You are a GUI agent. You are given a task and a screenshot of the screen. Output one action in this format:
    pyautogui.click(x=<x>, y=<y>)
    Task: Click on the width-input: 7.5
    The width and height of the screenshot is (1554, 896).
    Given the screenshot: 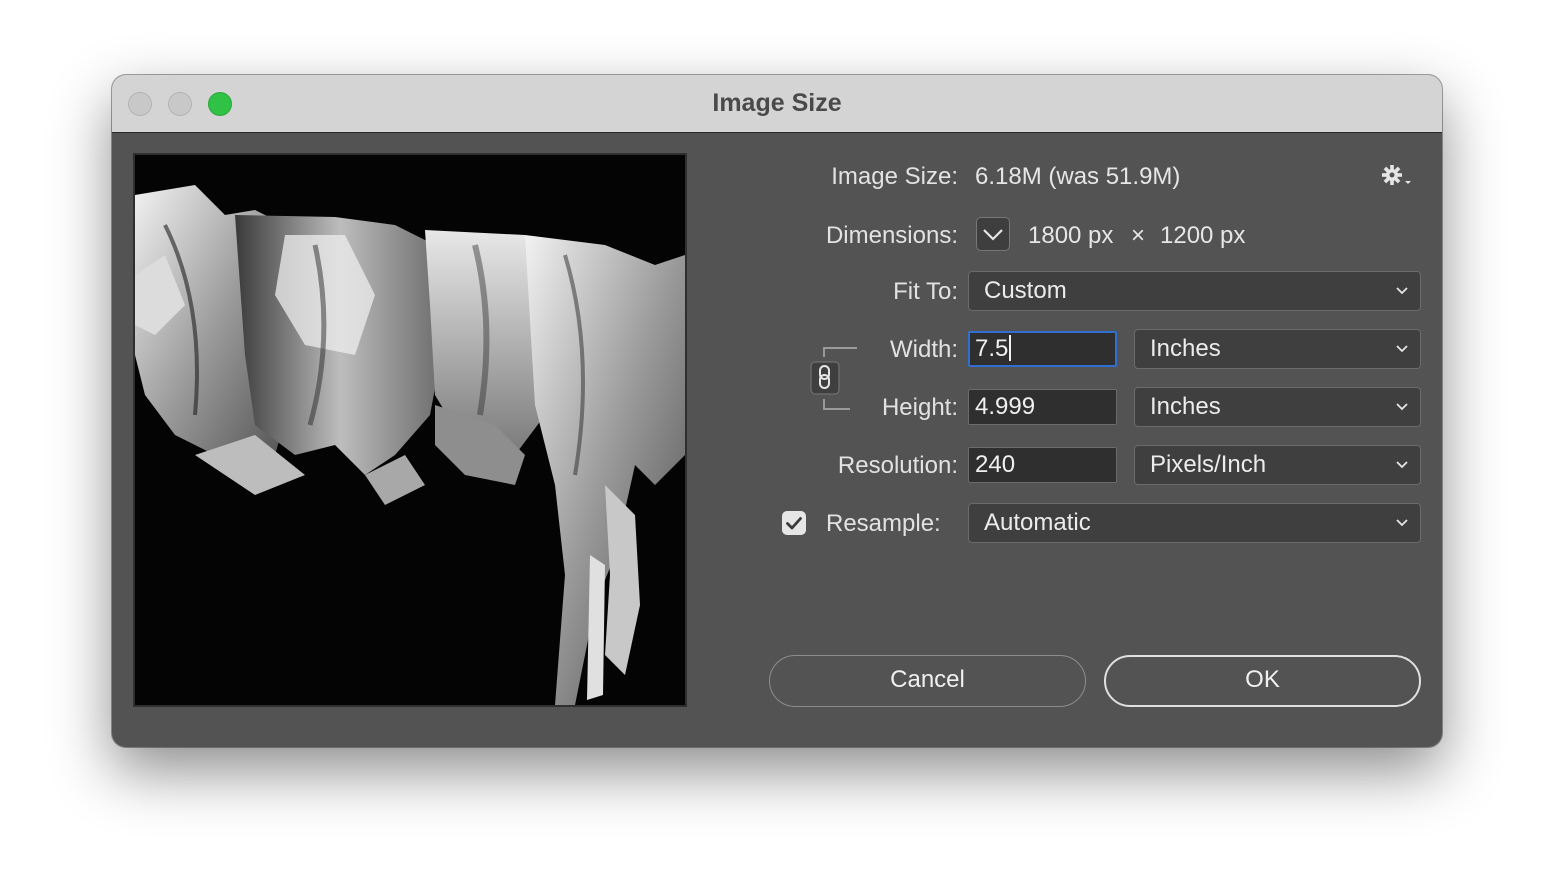 What is the action you would take?
    pyautogui.click(x=1042, y=349)
    